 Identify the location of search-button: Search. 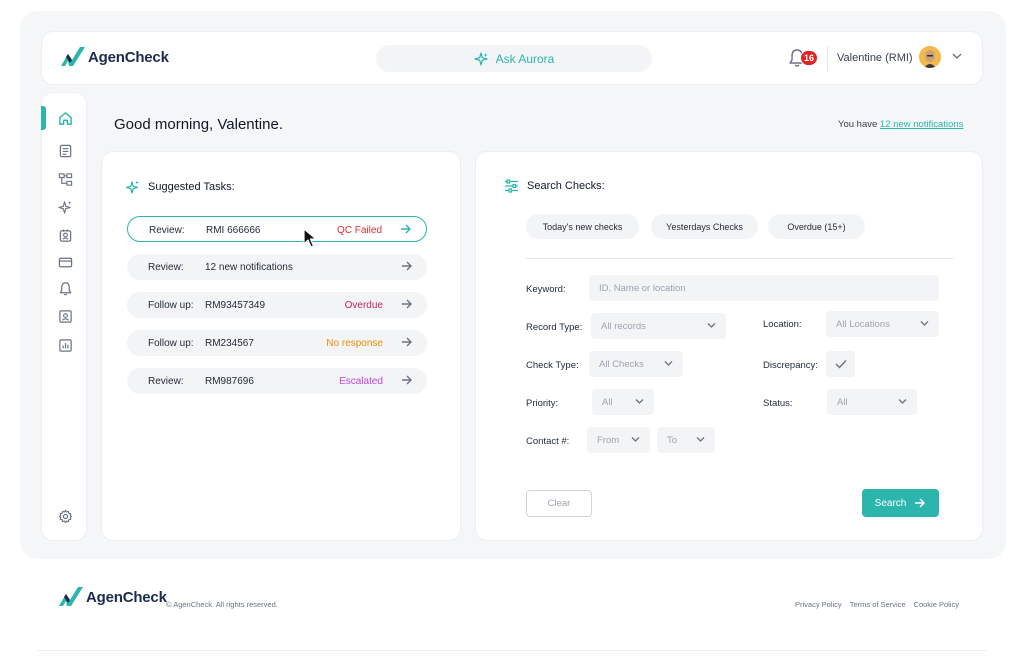
(900, 503).